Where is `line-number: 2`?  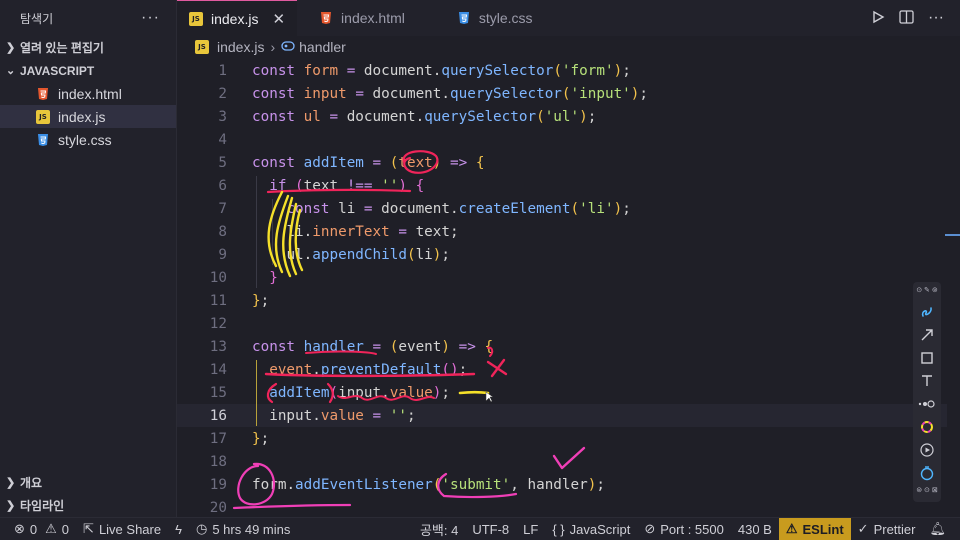
line-number: 2 is located at coordinates (222, 93).